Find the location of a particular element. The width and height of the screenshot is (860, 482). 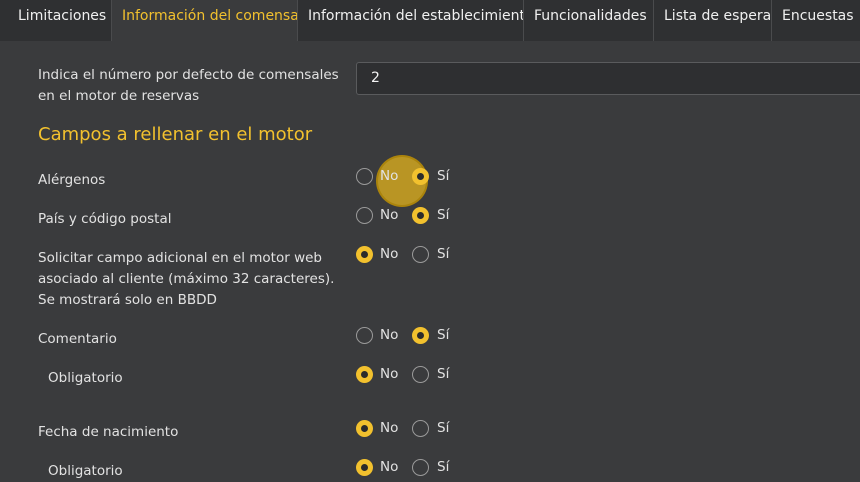

fecha-nacimiento-no-radio is located at coordinates (364, 428).